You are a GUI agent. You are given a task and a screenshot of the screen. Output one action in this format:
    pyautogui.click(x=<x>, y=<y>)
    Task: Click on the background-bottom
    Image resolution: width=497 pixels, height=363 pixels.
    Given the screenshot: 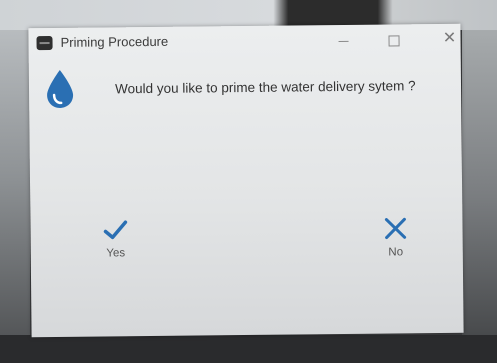 What is the action you would take?
    pyautogui.click(x=248, y=349)
    